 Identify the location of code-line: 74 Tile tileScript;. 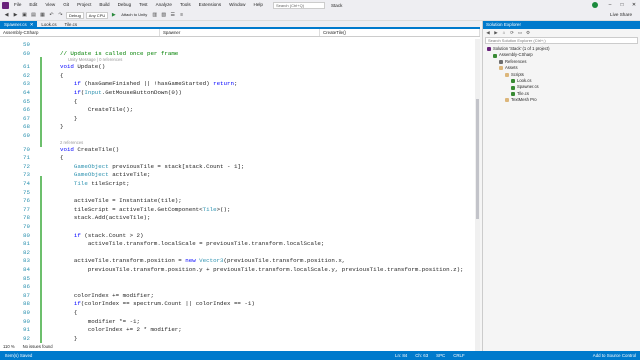
(235, 184).